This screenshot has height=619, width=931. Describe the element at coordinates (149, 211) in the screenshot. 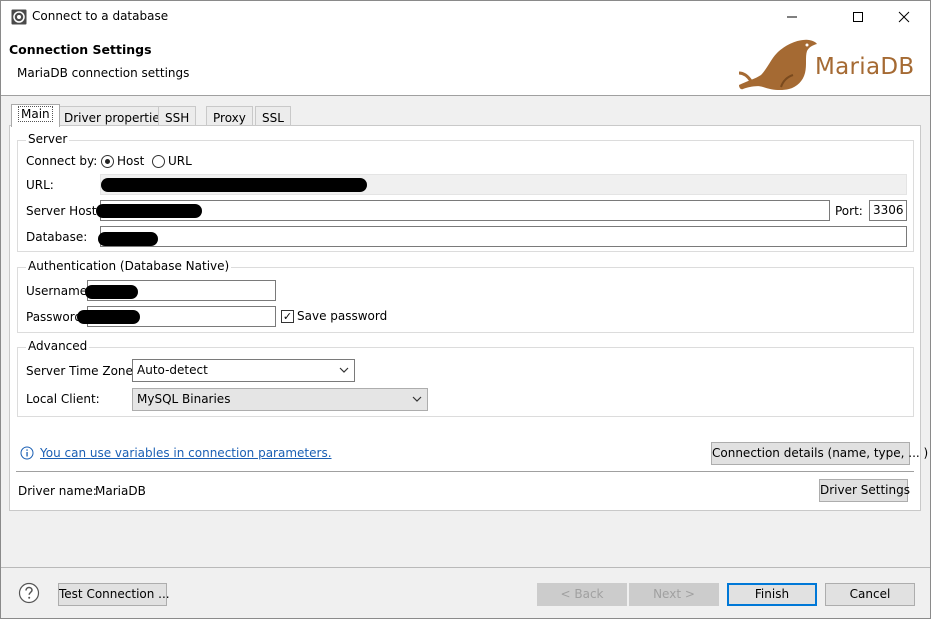

I see `redacted-host` at that location.